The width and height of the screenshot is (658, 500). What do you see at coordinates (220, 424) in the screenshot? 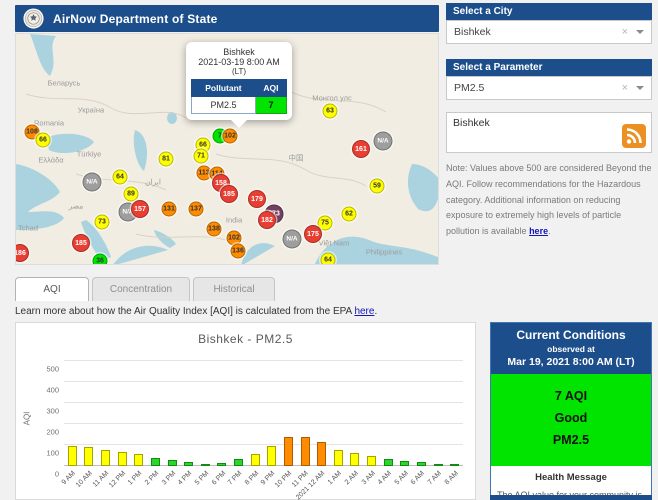
I see `chart-bar-slot: 6 PM` at bounding box center [220, 424].